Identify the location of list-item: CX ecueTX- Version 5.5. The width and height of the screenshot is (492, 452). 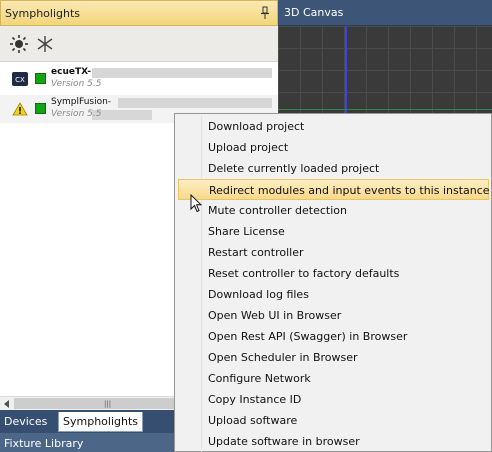
(139, 79).